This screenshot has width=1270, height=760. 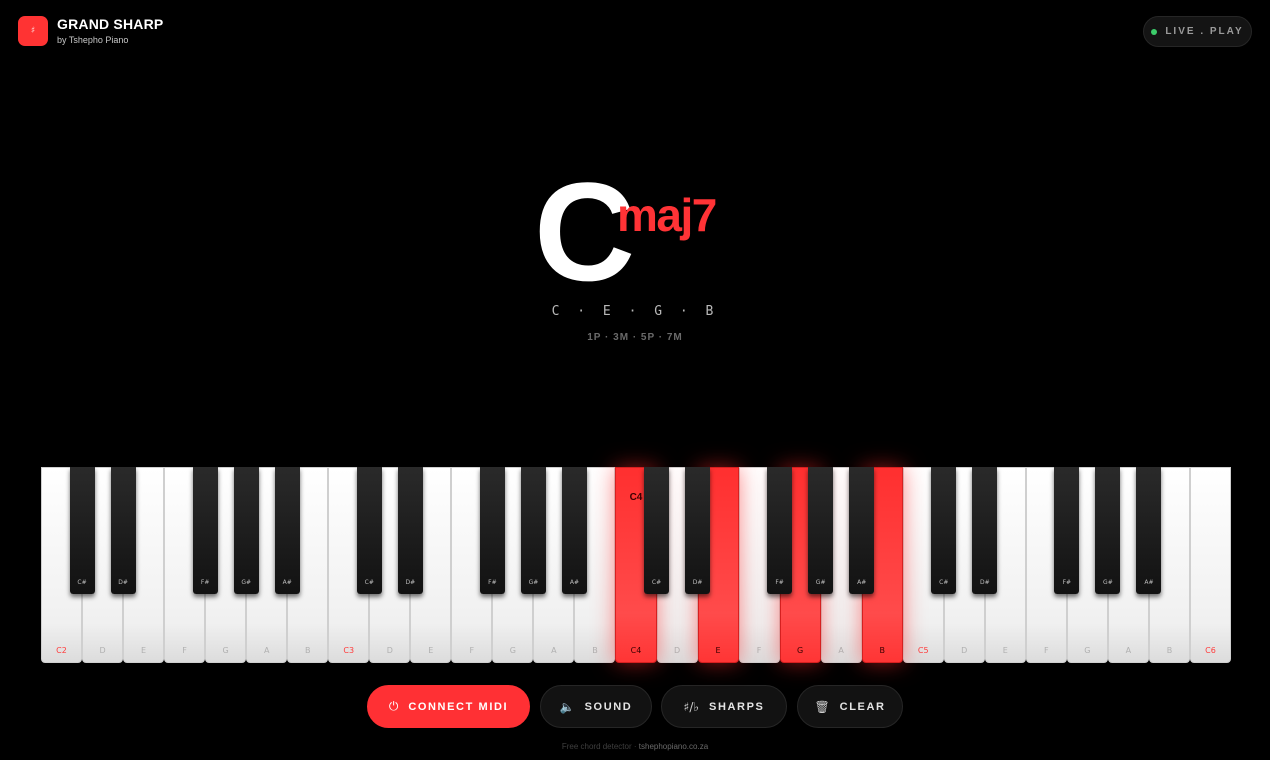 What do you see at coordinates (93, 39) in the screenshot?
I see `app-subtitle: by Tshepho Piano` at bounding box center [93, 39].